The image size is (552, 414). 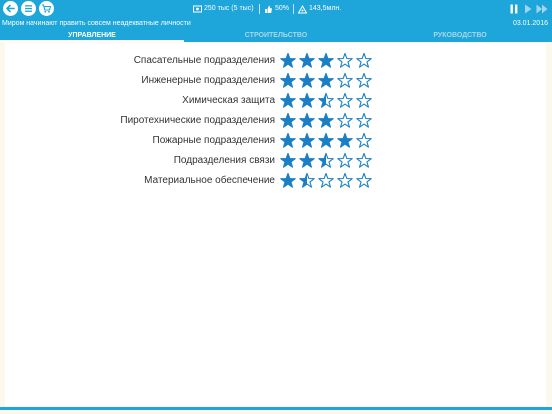 I want to click on money-value: 250 тыс (5 тыс), so click(x=229, y=8).